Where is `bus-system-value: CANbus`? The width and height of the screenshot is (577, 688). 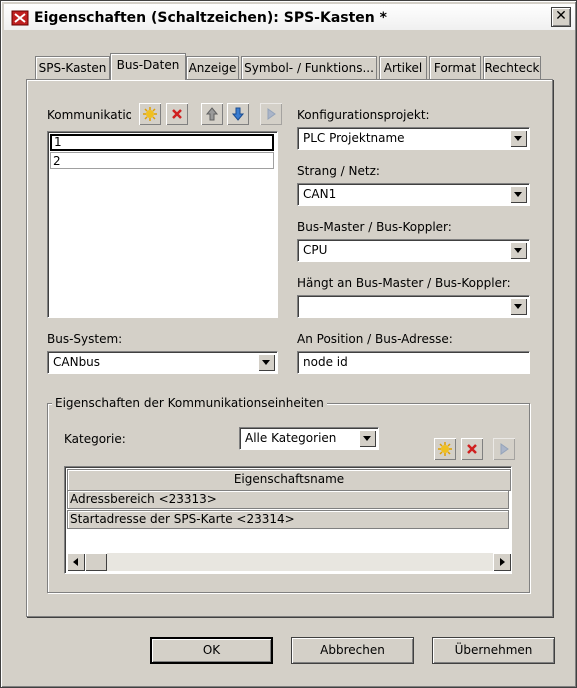
bus-system-value: CANbus is located at coordinates (77, 362).